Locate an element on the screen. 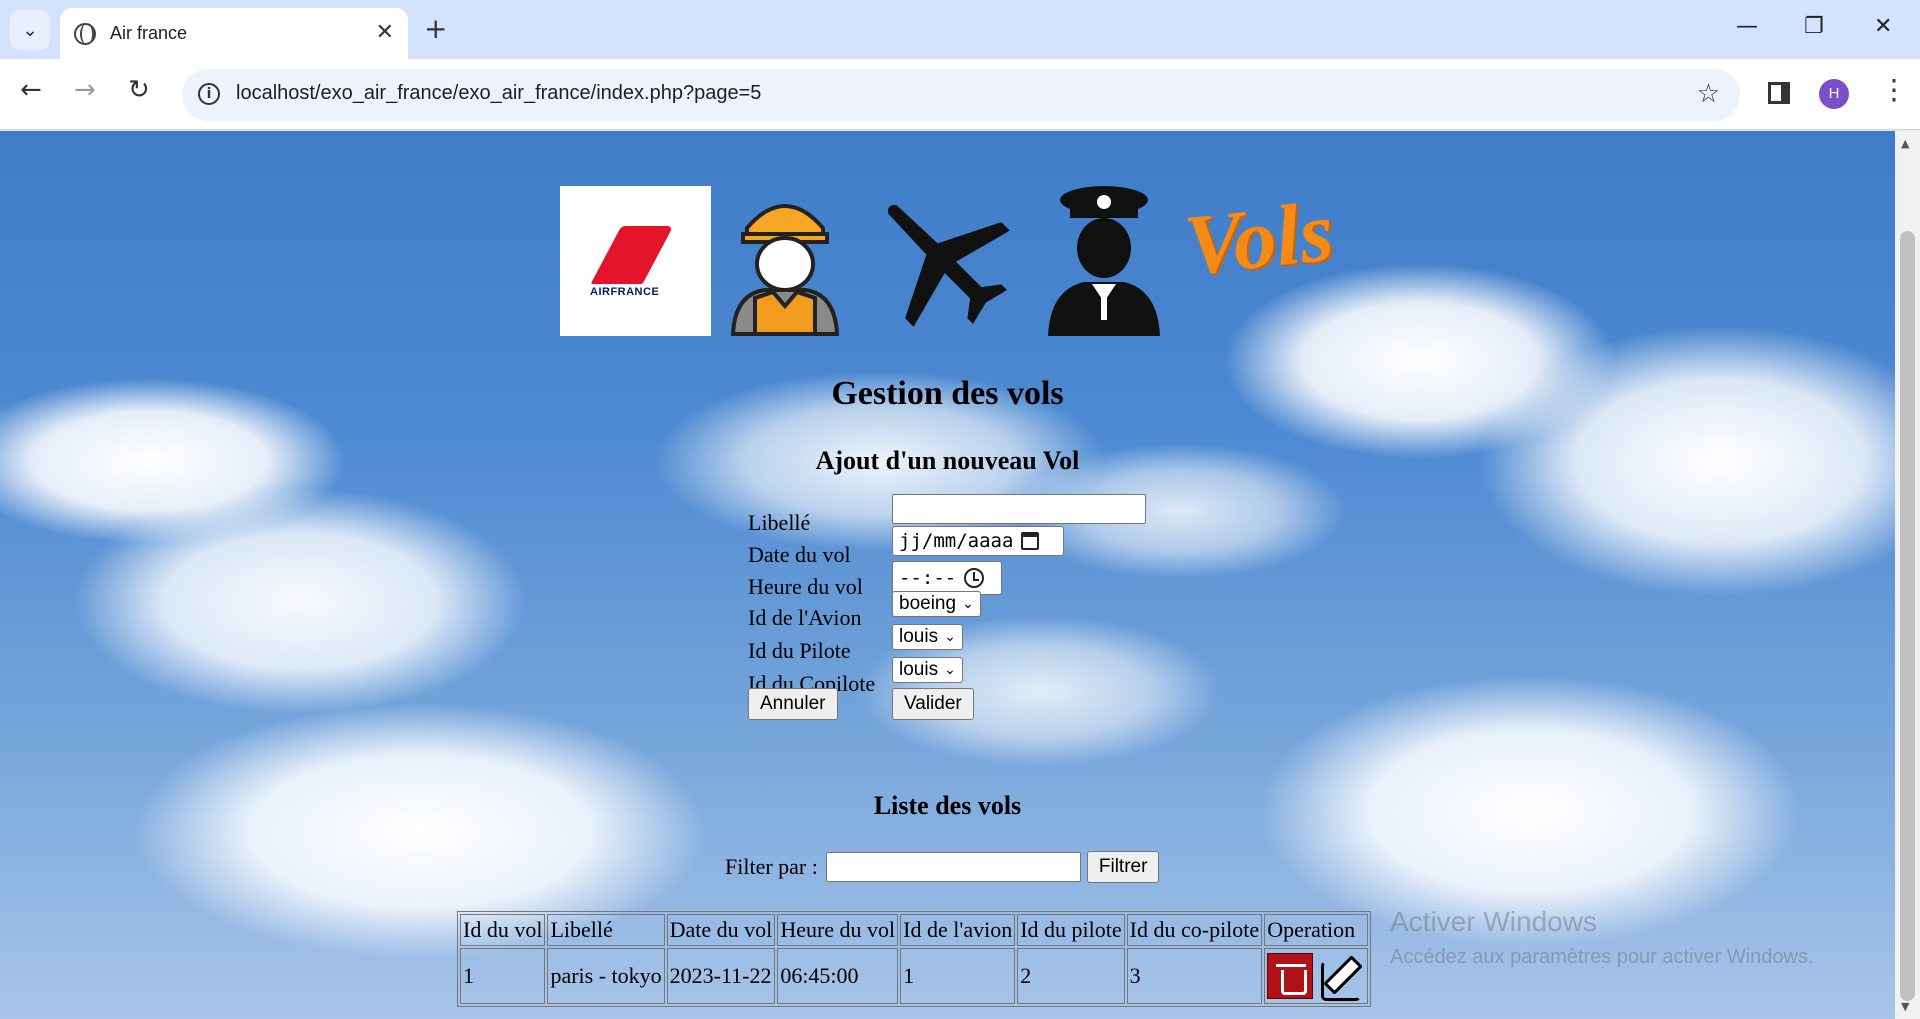 This screenshot has height=1019, width=1920. column-header: Heure du vol is located at coordinates (838, 930).